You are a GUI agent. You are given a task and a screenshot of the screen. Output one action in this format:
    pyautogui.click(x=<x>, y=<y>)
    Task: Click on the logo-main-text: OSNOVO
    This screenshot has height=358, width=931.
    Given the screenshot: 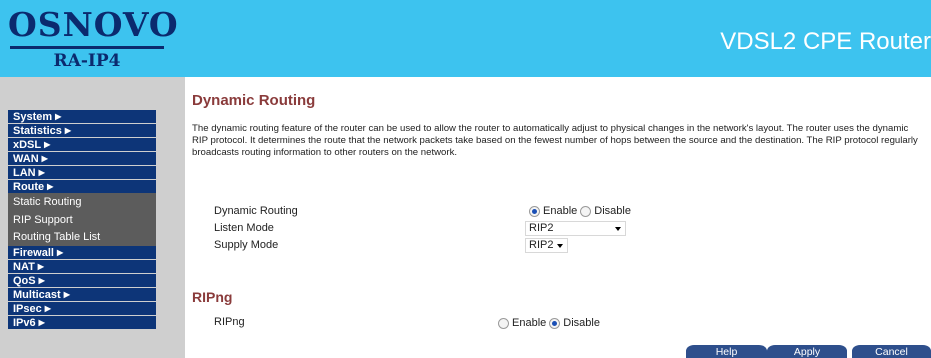 What is the action you would take?
    pyautogui.click(x=93, y=24)
    